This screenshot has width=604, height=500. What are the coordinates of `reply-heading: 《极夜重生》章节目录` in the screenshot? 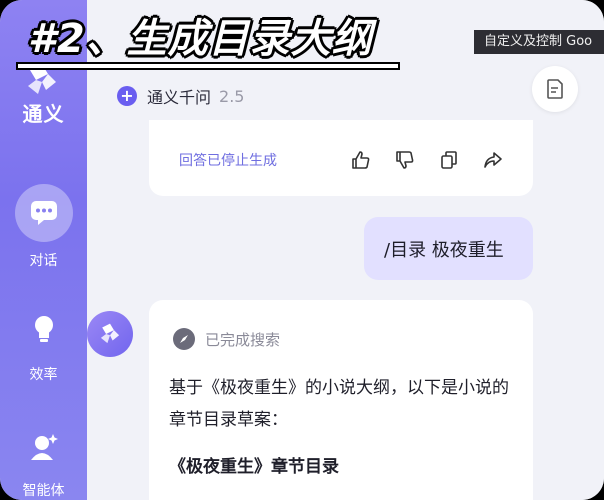 It's located at (254, 467).